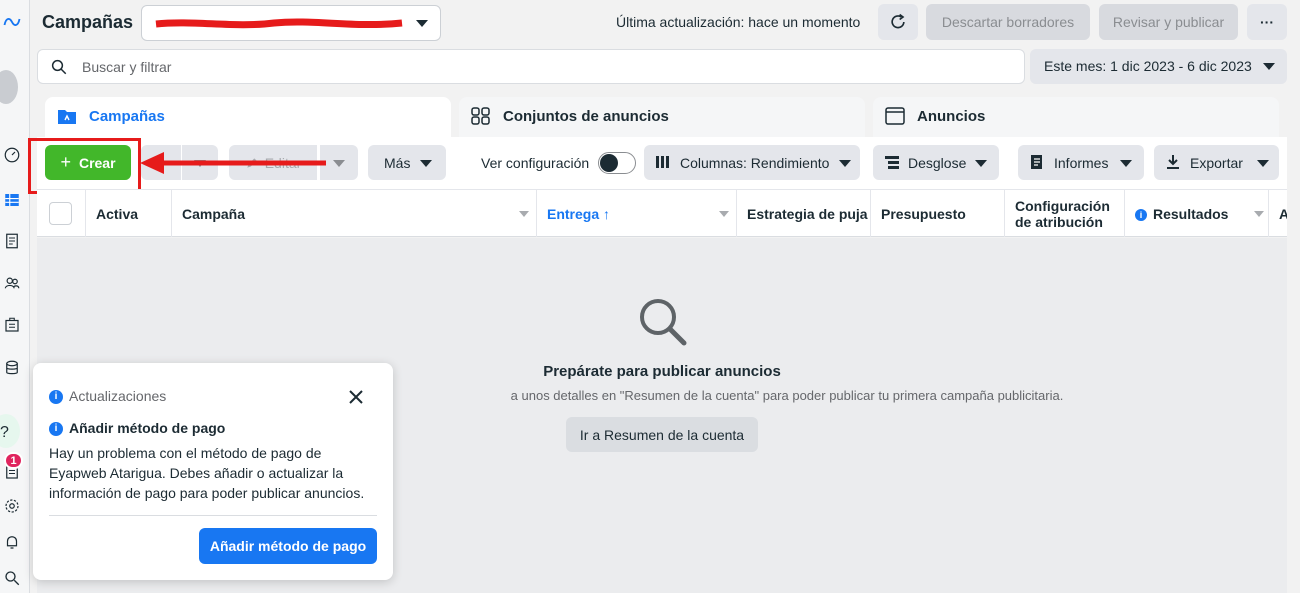  I want to click on more-actions-button: Más, so click(407, 162).